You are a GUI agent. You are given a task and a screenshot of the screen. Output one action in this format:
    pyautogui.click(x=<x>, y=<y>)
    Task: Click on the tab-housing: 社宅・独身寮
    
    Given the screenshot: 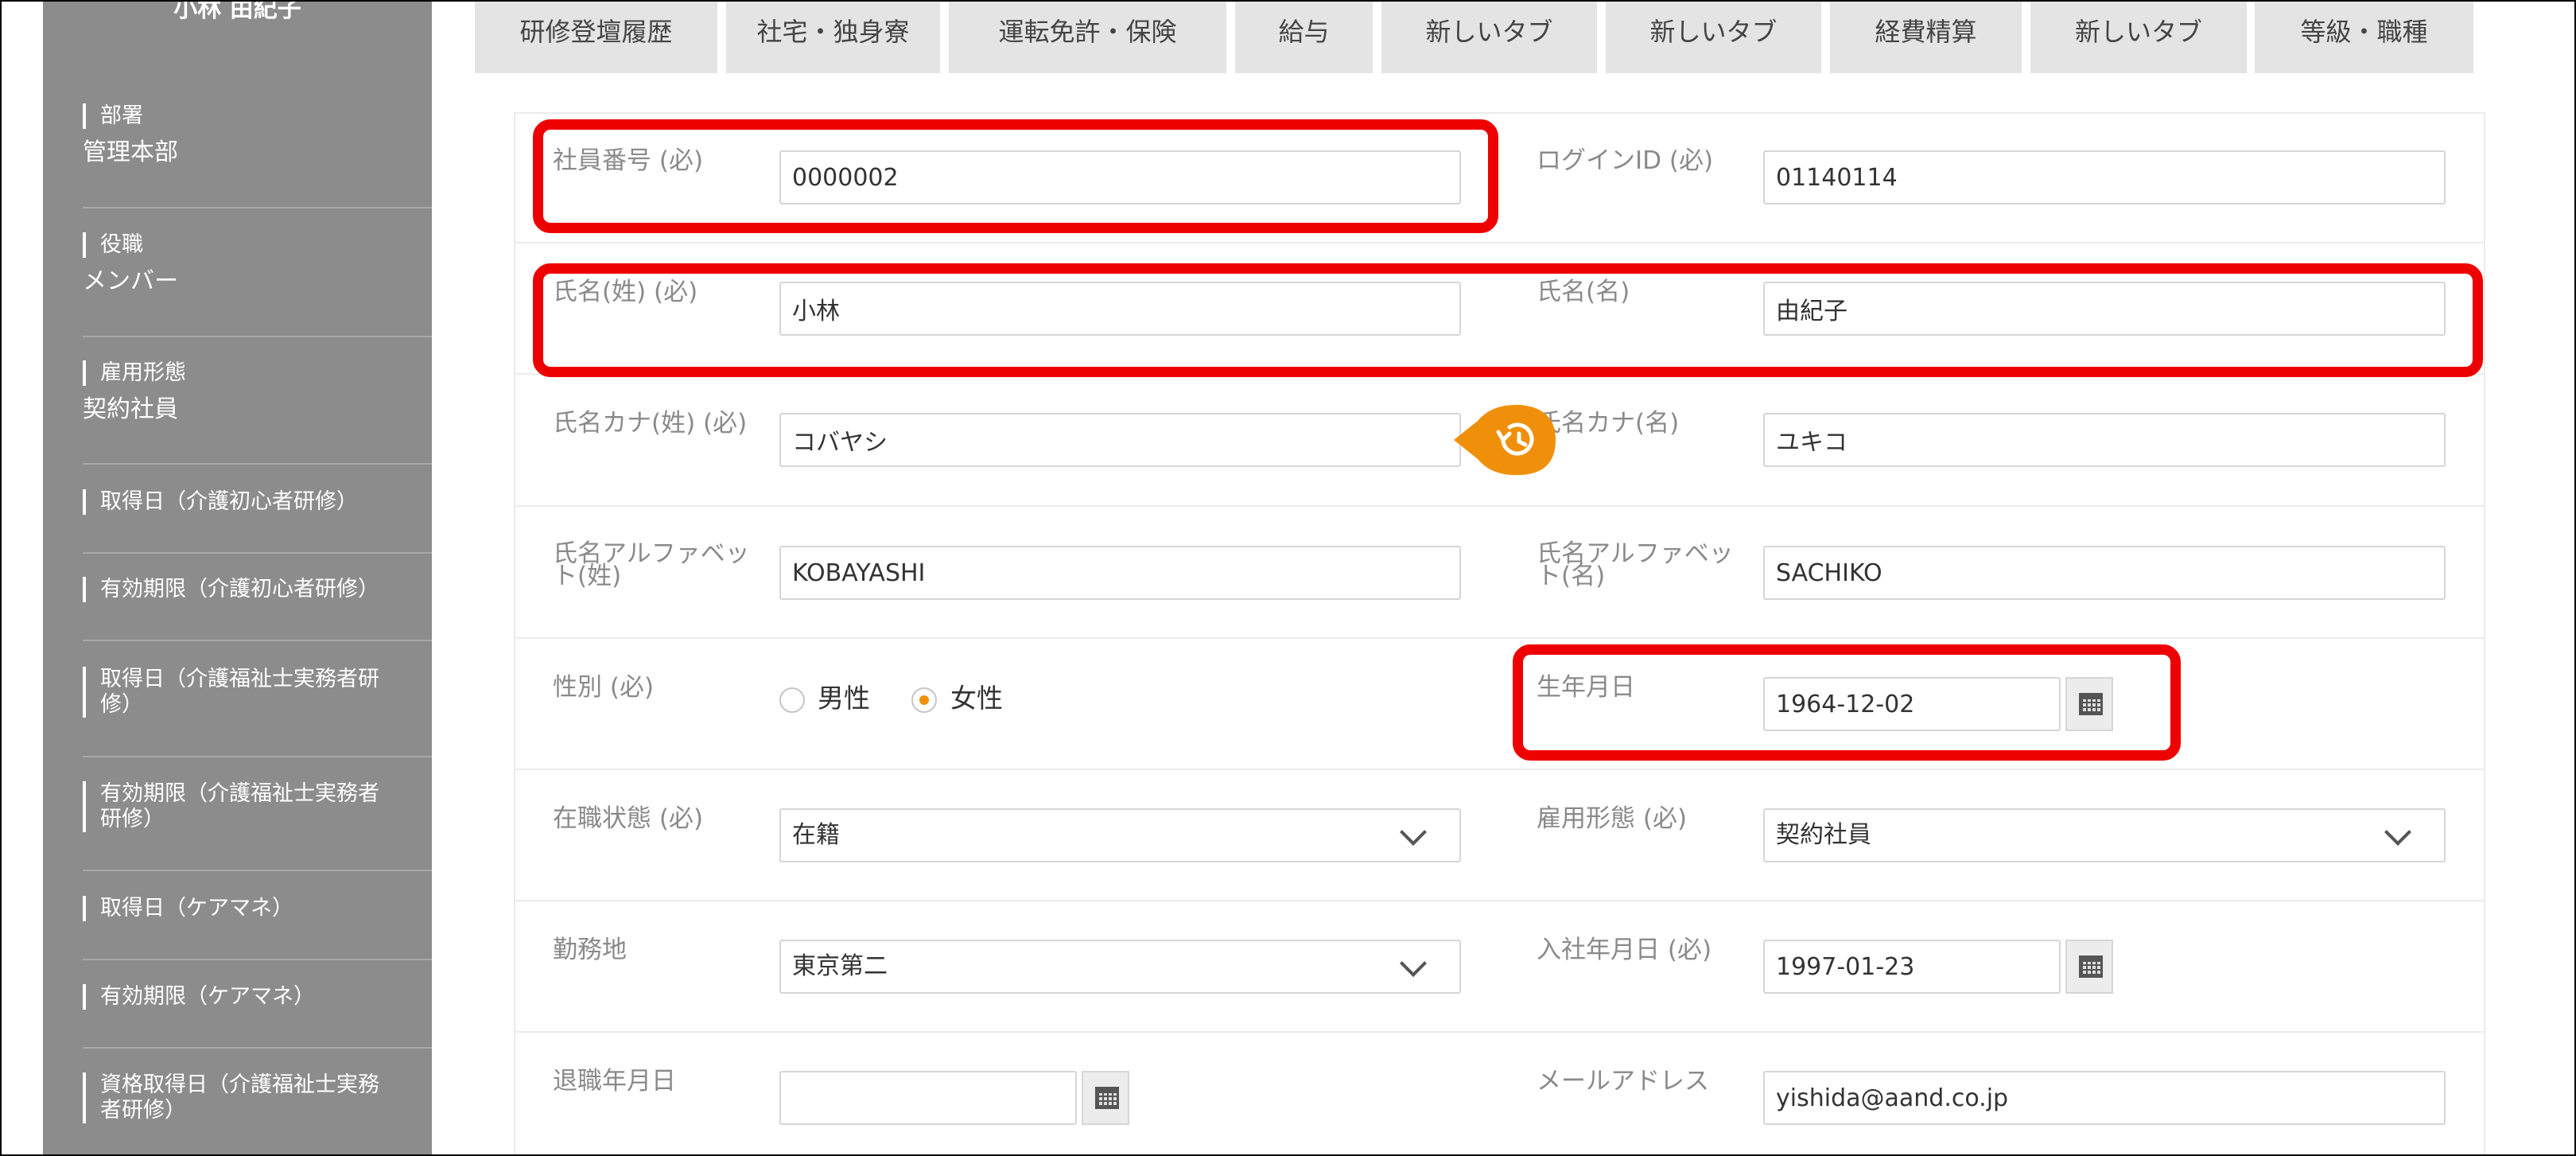 What is the action you would take?
    pyautogui.click(x=833, y=37)
    